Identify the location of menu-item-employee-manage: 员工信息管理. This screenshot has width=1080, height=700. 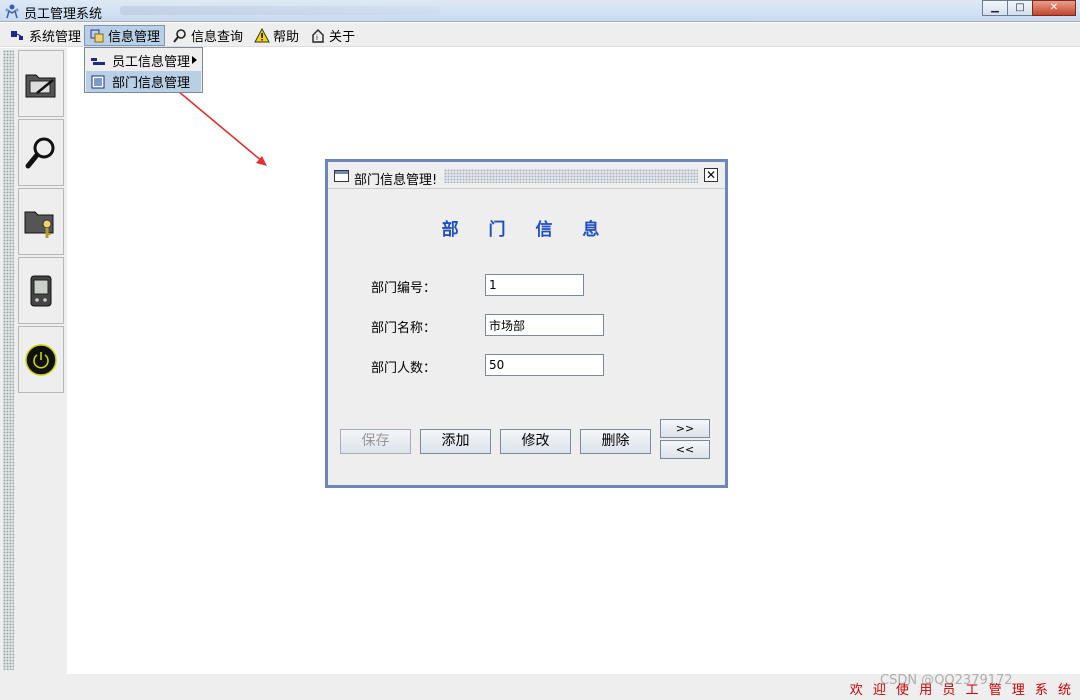
(143, 60).